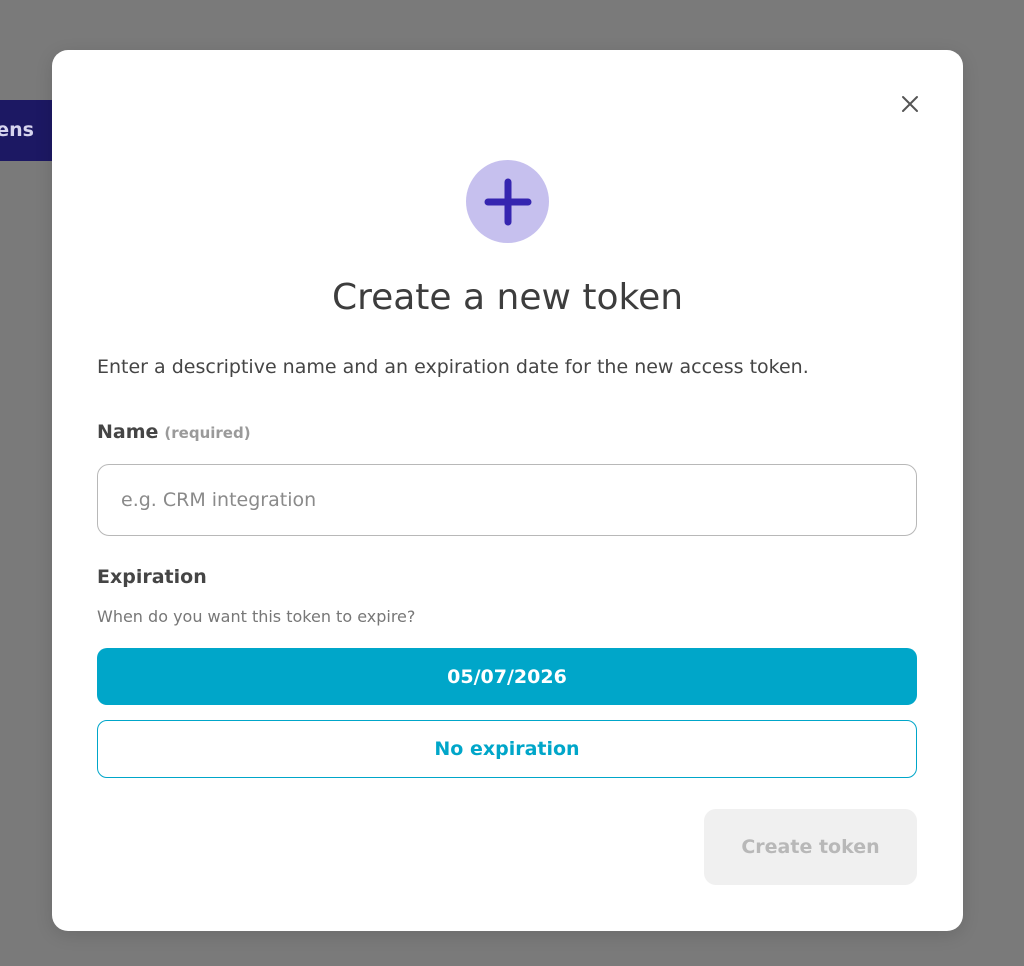 This screenshot has height=966, width=1024. I want to click on expiration-option-date: 05/07/2026, so click(507, 676).